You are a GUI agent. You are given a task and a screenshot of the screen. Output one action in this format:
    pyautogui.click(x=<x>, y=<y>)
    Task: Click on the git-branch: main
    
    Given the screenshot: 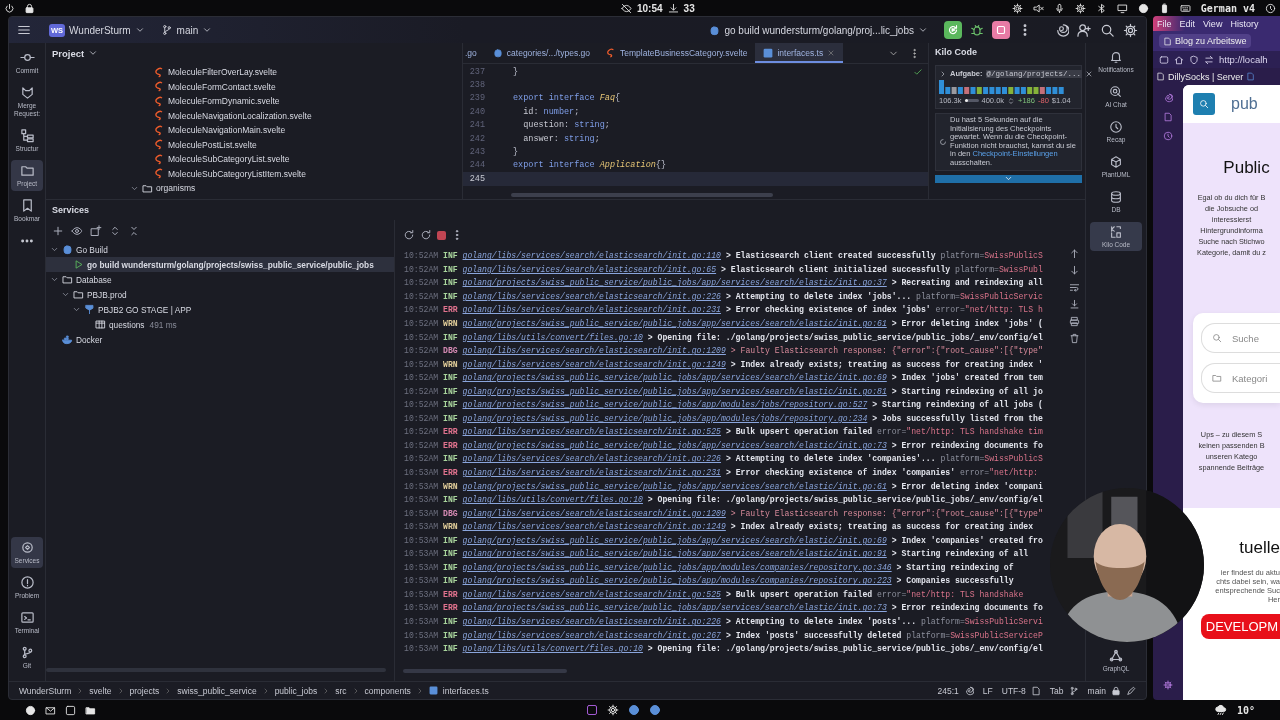 What is the action you would take?
    pyautogui.click(x=1096, y=690)
    